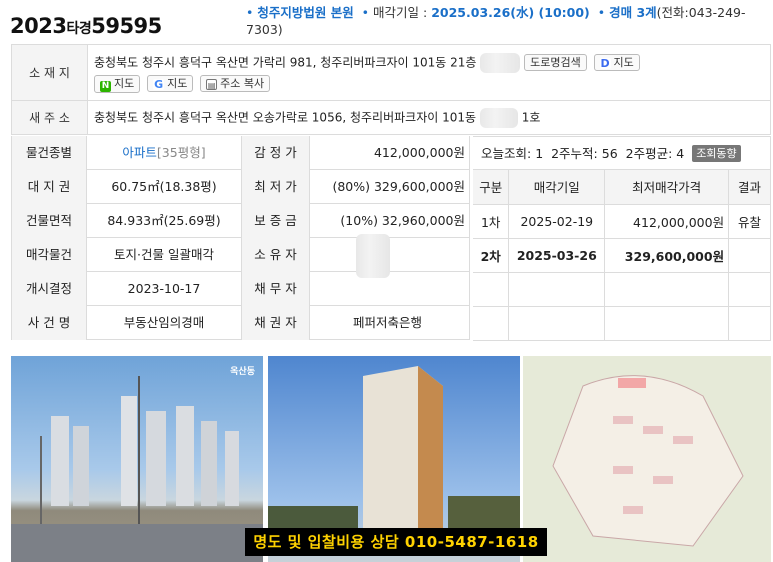 This screenshot has height=562, width=773. I want to click on new-address-suffix: 1호, so click(531, 117).